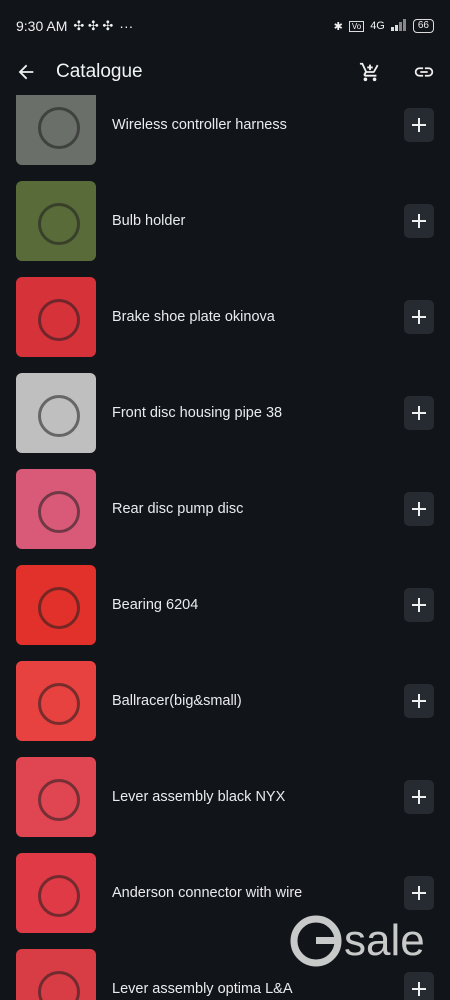 The width and height of the screenshot is (450, 1000). What do you see at coordinates (207, 893) in the screenshot?
I see `product-name: Anderson connector with wire` at bounding box center [207, 893].